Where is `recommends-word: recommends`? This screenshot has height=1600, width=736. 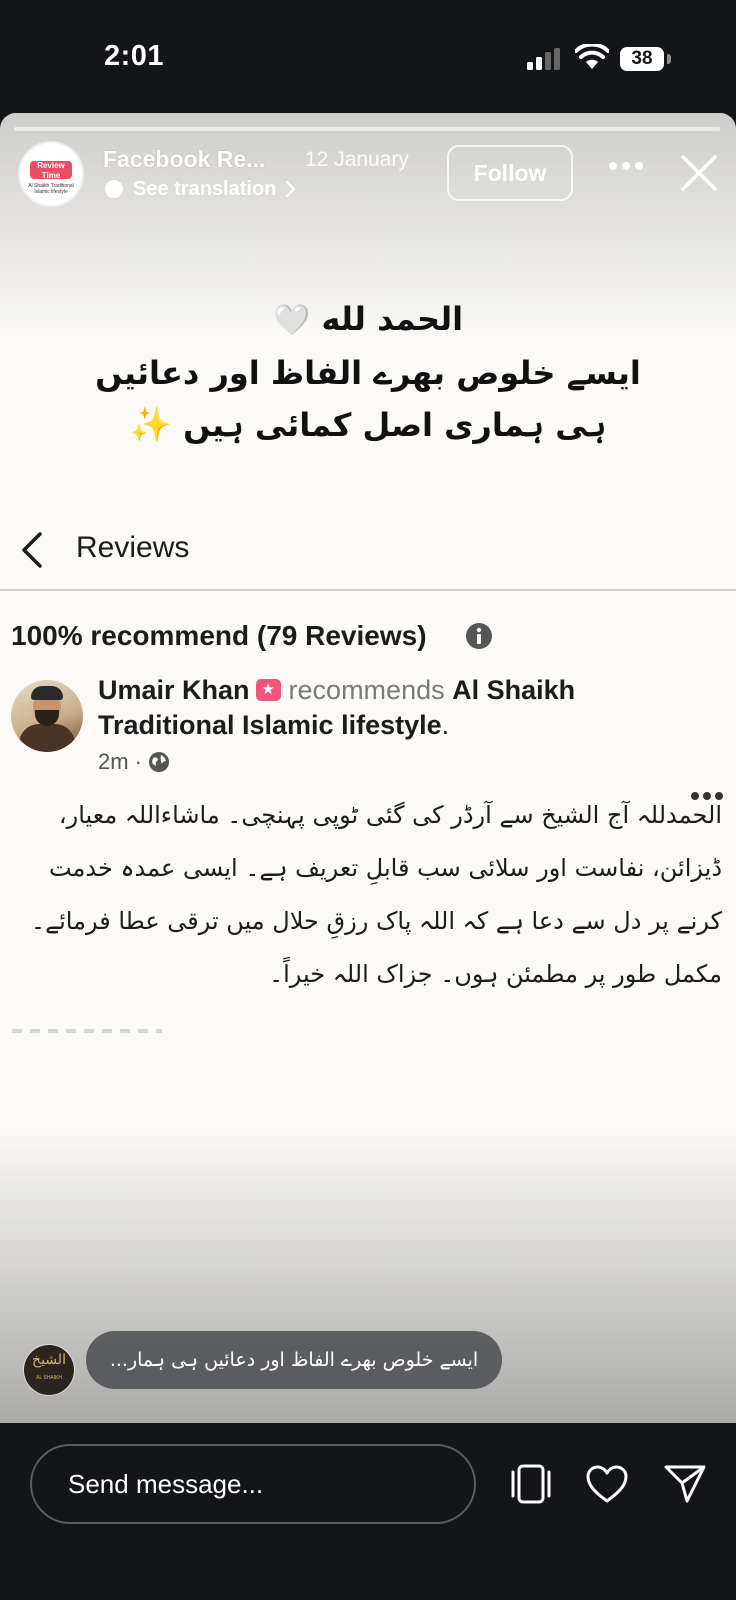 recommends-word: recommends is located at coordinates (366, 690).